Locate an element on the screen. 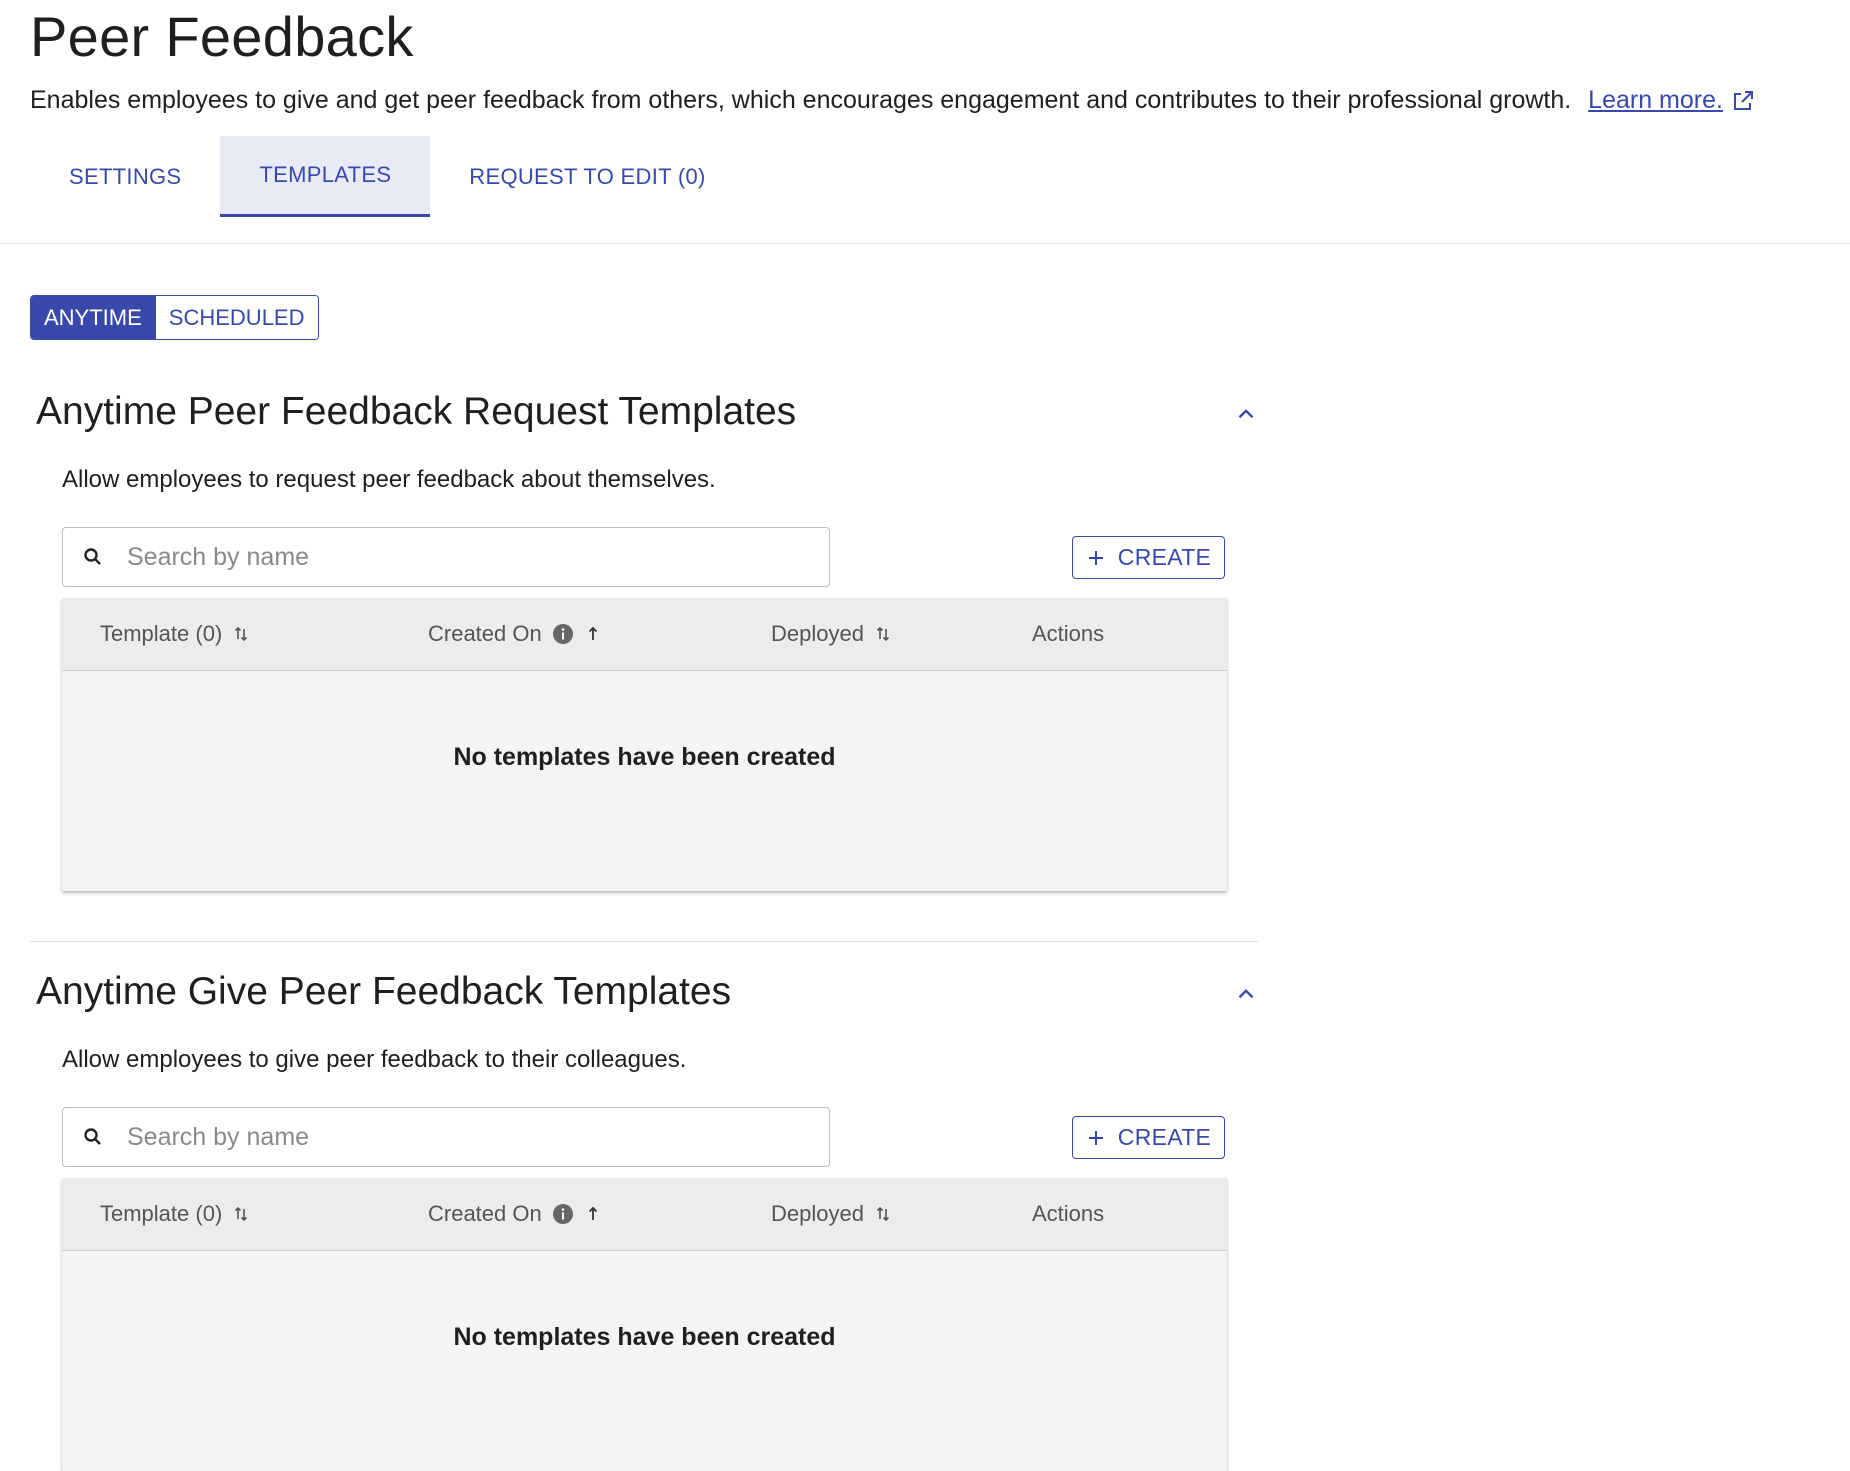  section-title: Anytime Peer Feedback Request Templates is located at coordinates (416, 411).